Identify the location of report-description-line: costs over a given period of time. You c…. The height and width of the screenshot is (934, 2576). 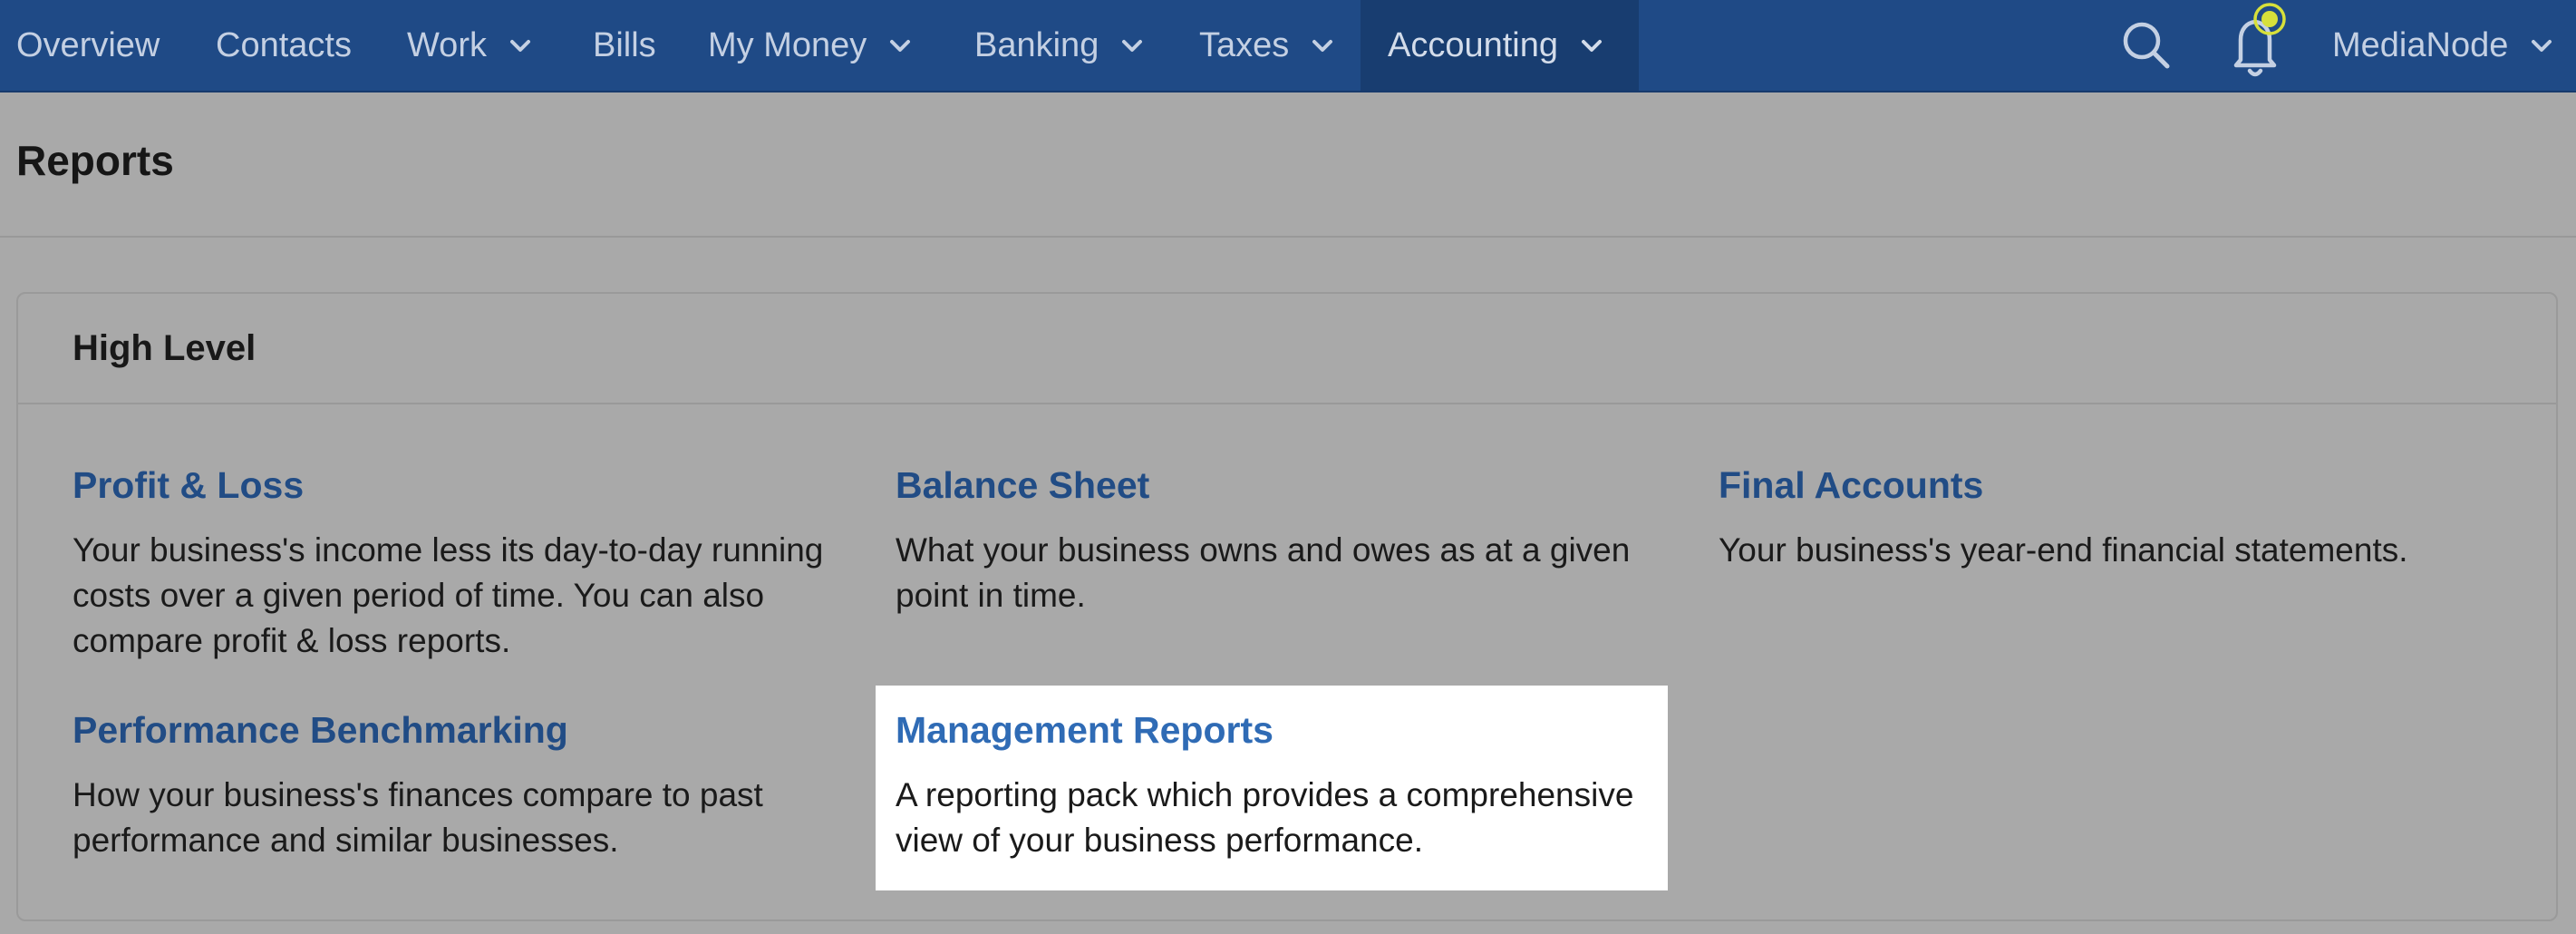
(419, 596).